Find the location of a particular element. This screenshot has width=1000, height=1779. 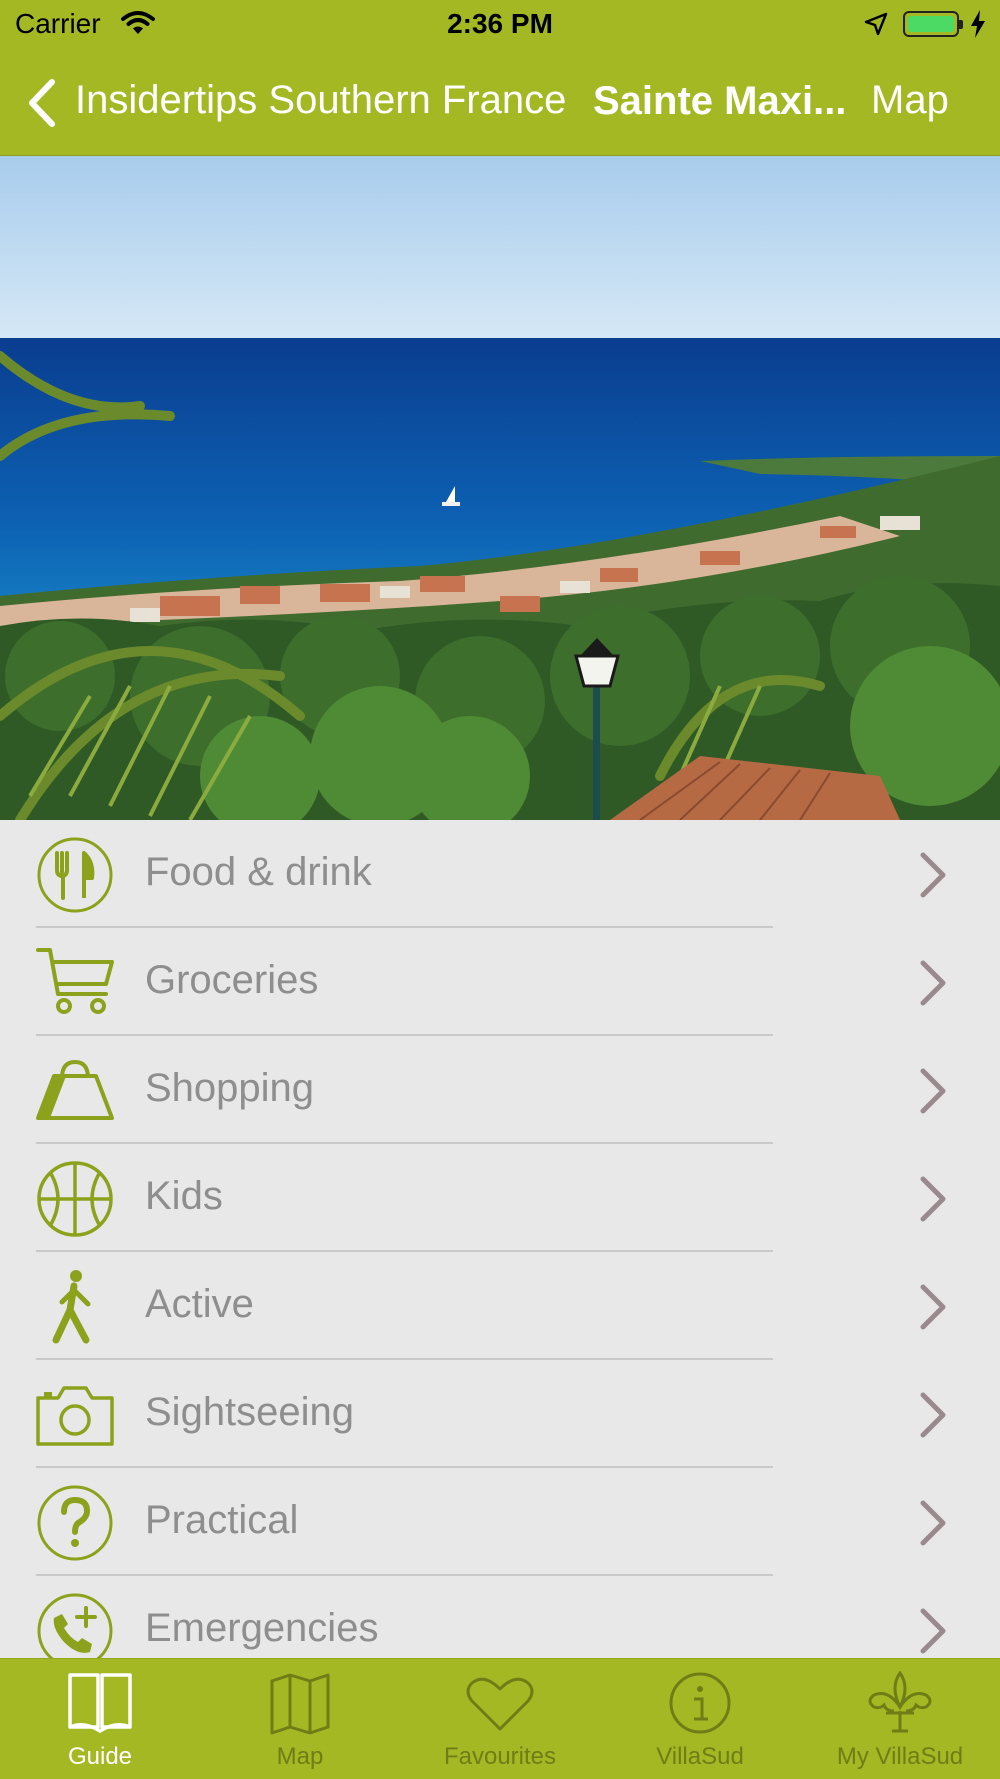

info-icon is located at coordinates (700, 1703).